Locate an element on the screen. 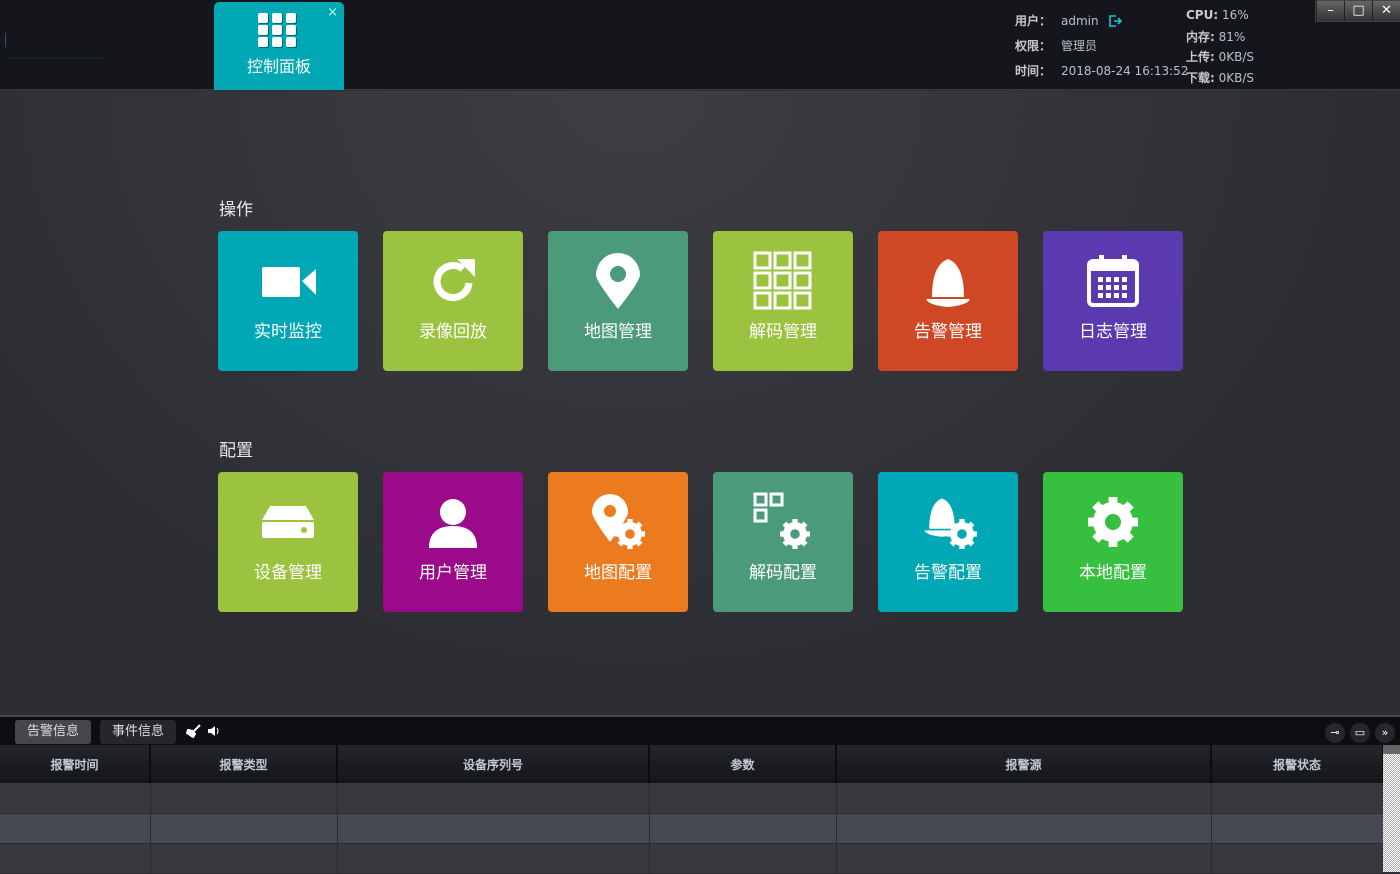 The height and width of the screenshot is (874, 1400). up-value: 0KB/S is located at coordinates (1236, 57).